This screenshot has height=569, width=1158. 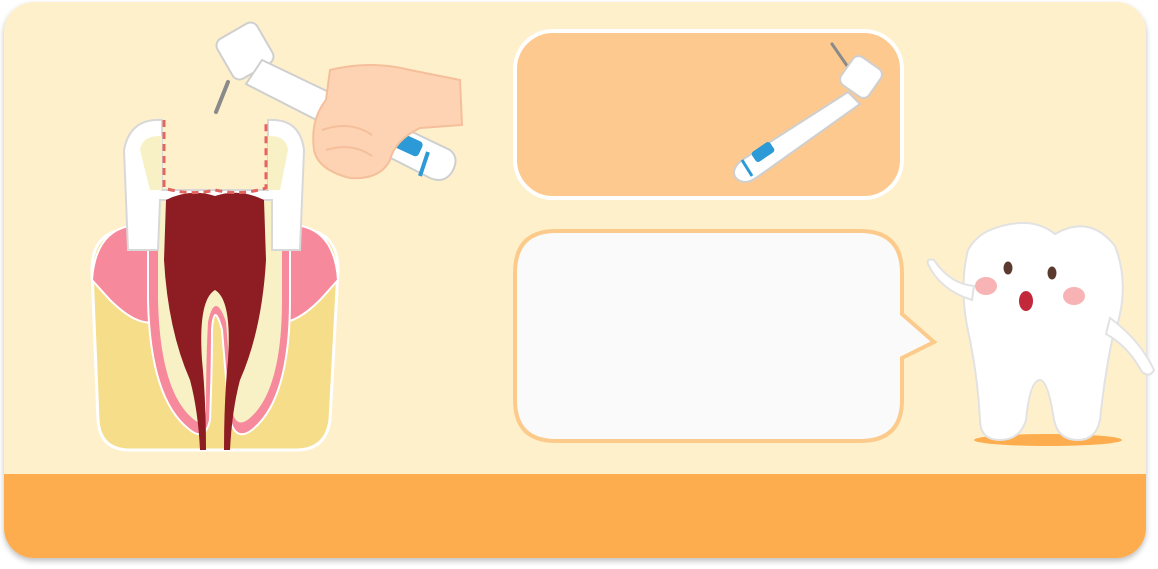 What do you see at coordinates (725, 336) in the screenshot?
I see `speech-bubble` at bounding box center [725, 336].